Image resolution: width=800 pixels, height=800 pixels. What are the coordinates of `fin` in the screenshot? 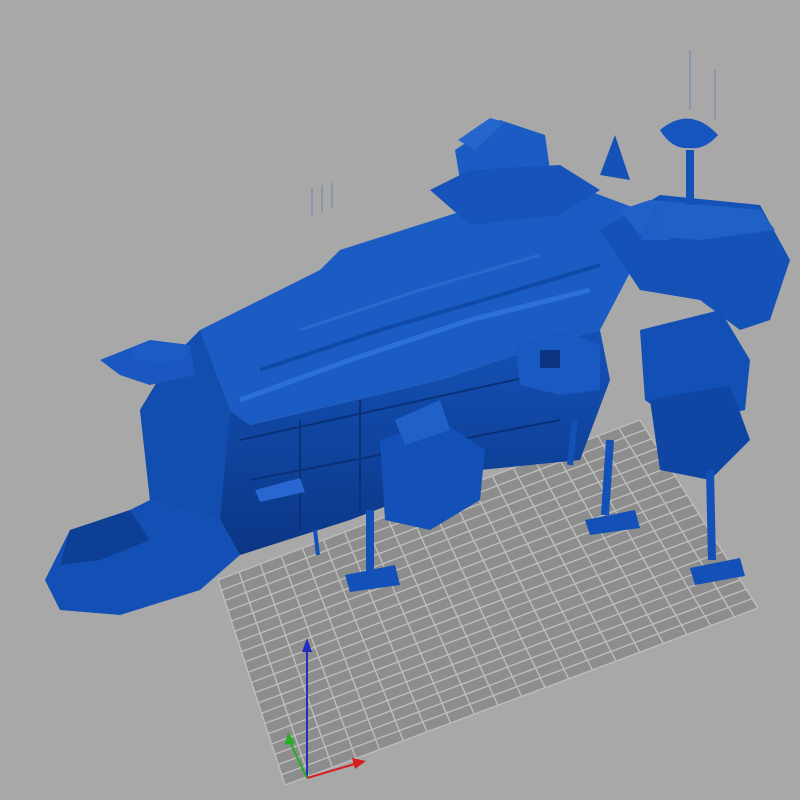 It's located at (615, 157).